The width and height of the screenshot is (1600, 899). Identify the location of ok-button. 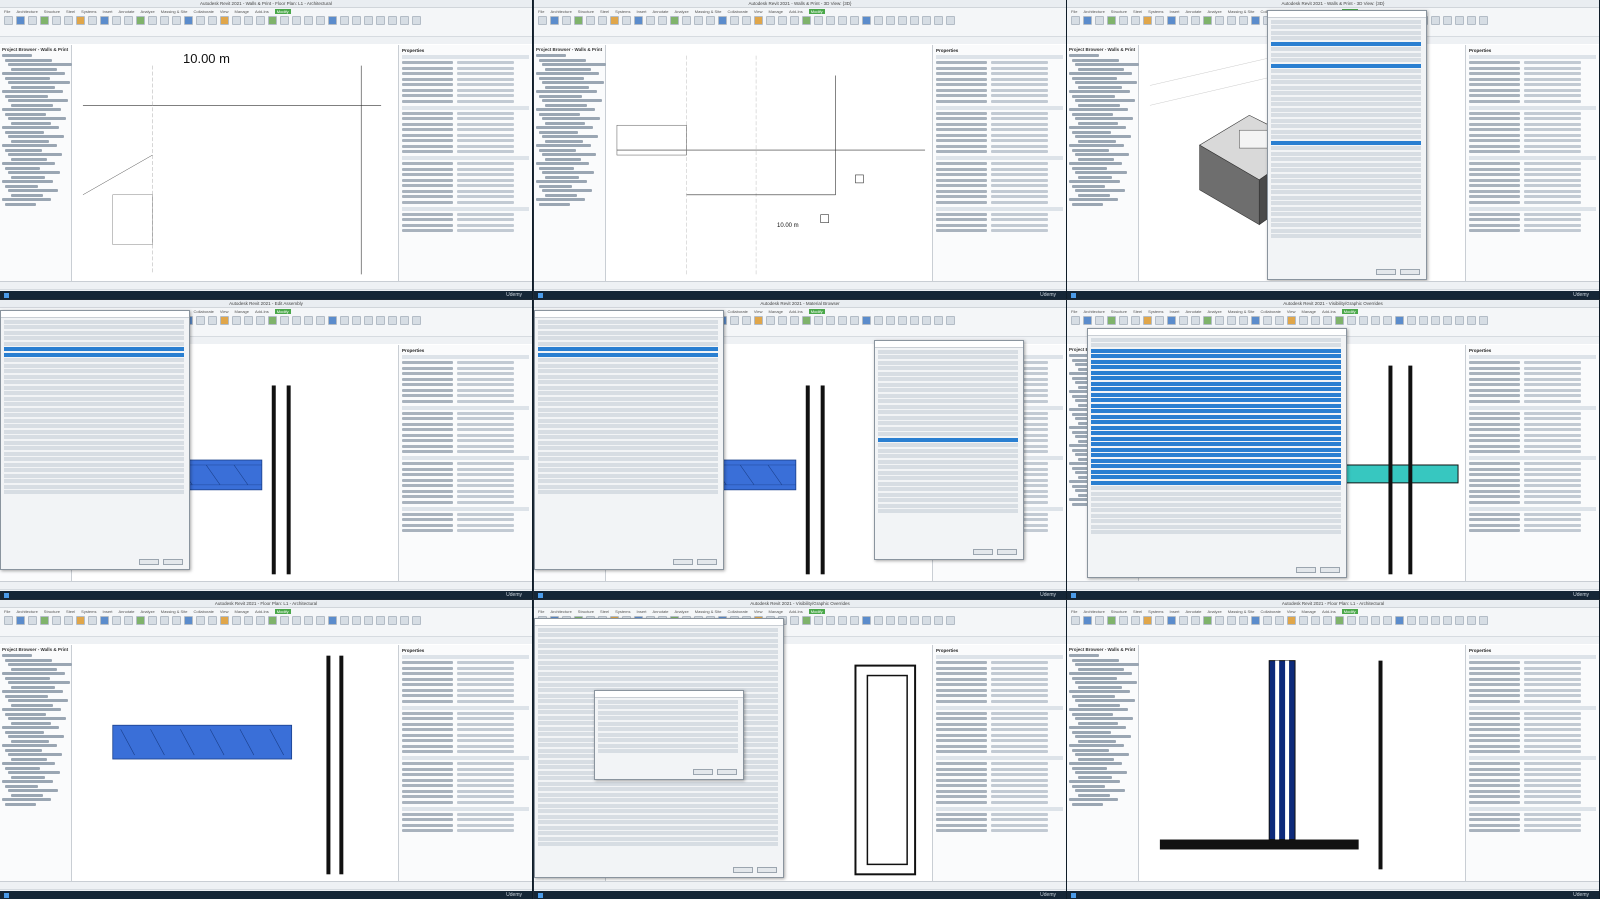
(983, 552).